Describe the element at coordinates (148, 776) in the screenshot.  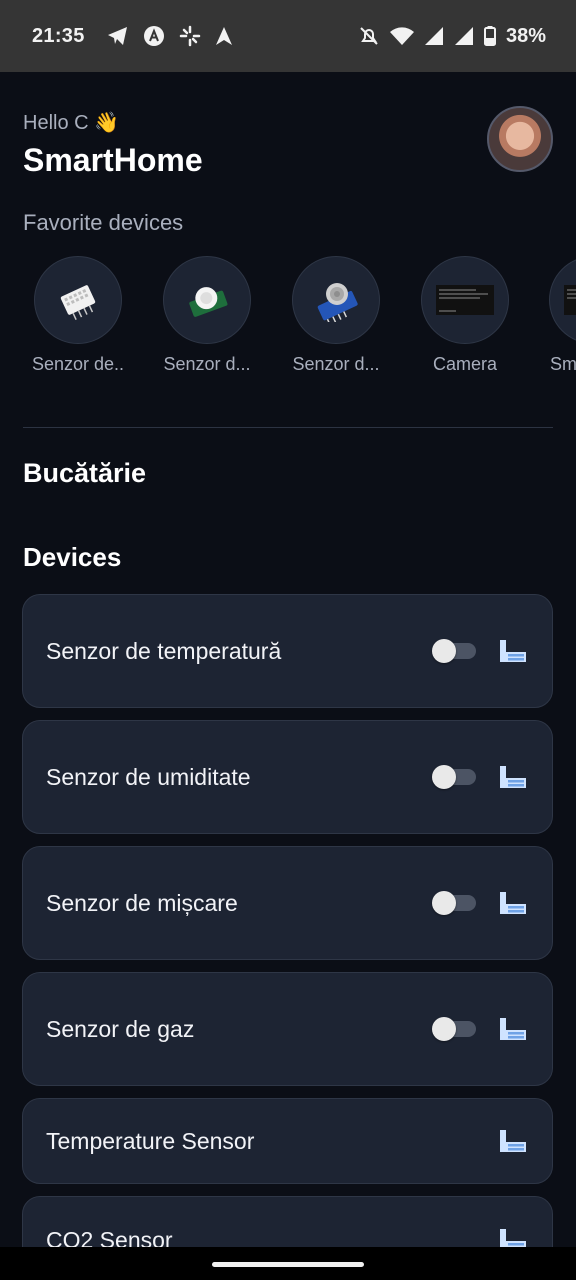
I see `device-name: Senzor de umiditate` at that location.